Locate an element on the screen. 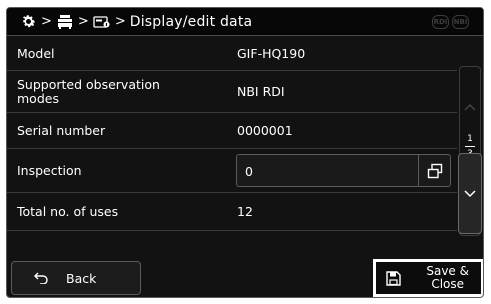  row-label: Model is located at coordinates (36, 53).